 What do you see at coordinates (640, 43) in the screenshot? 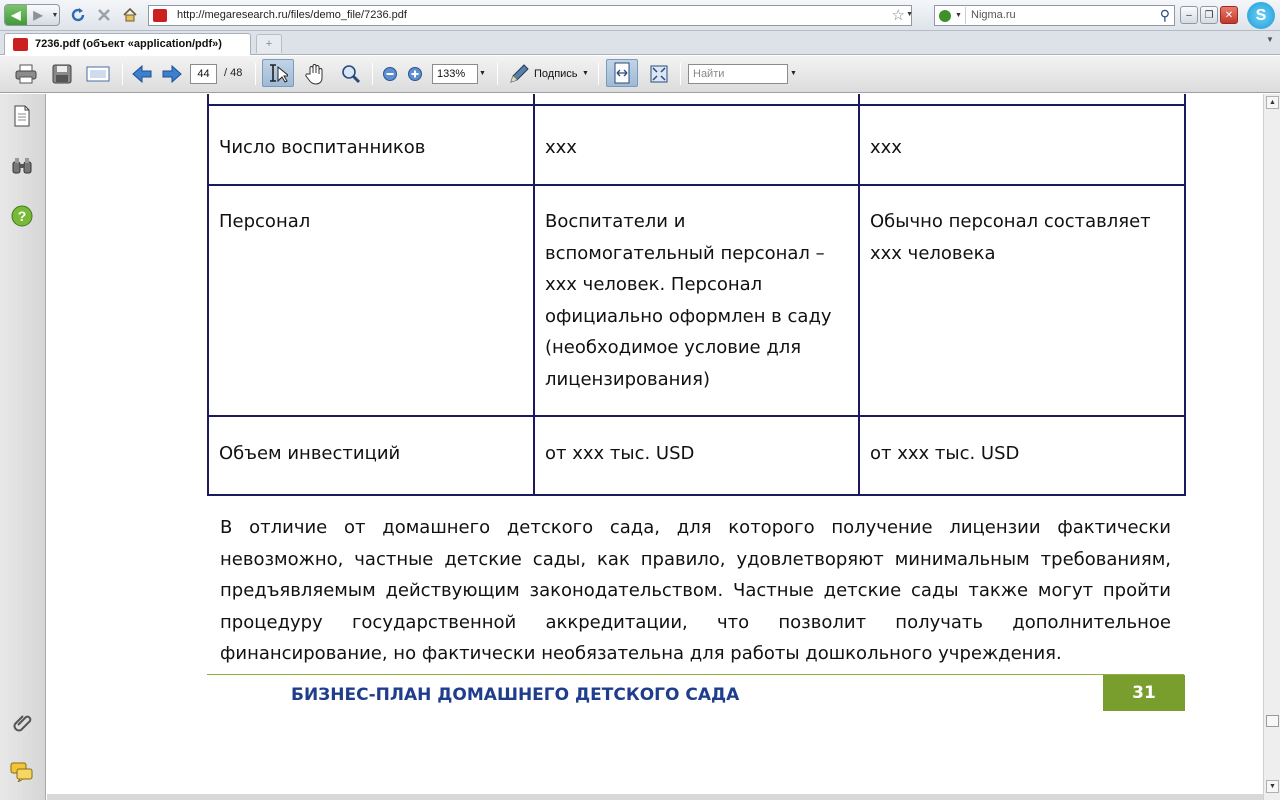
I see `tab-strip: 7236.pdf (объект «application/pdf») + ▼` at bounding box center [640, 43].